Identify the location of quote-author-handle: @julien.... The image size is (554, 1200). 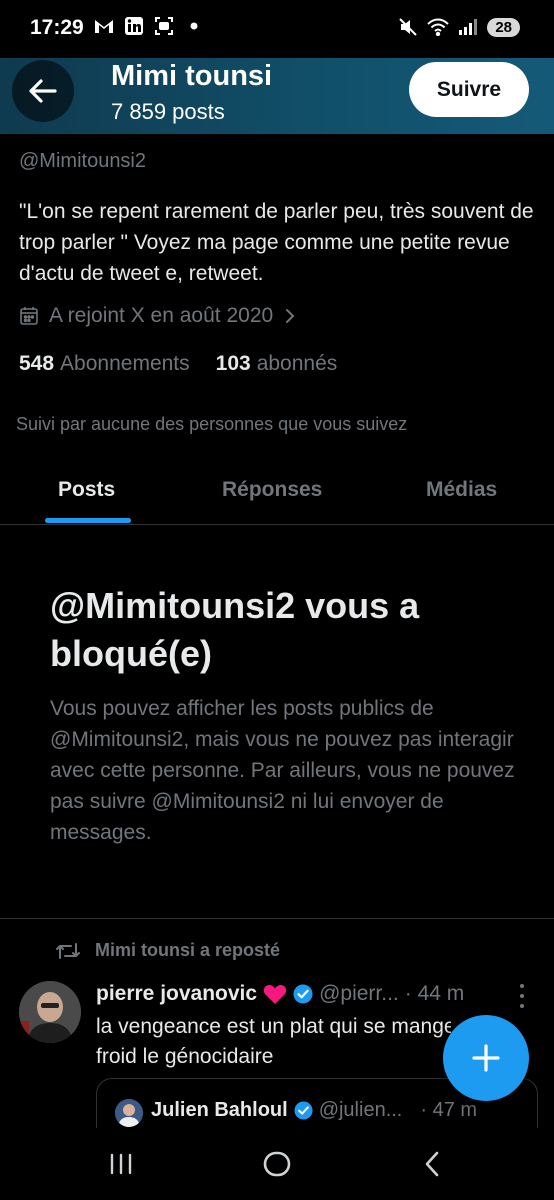
(360, 1110).